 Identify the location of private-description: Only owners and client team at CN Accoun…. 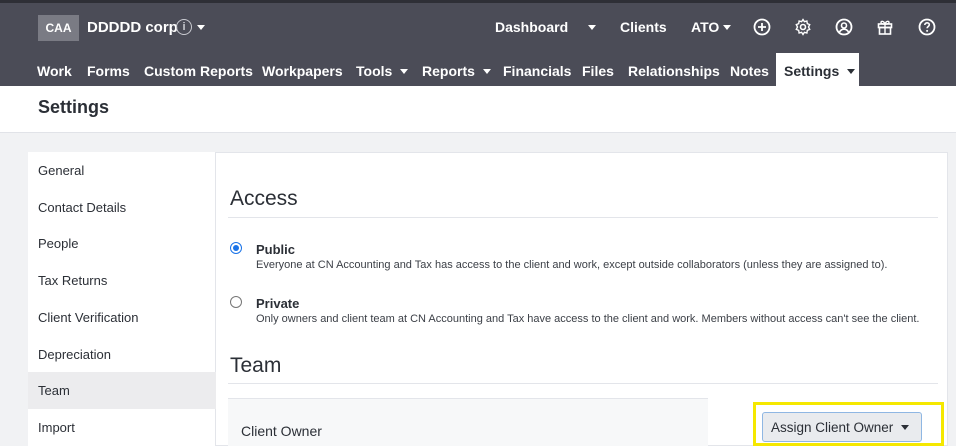
(588, 319).